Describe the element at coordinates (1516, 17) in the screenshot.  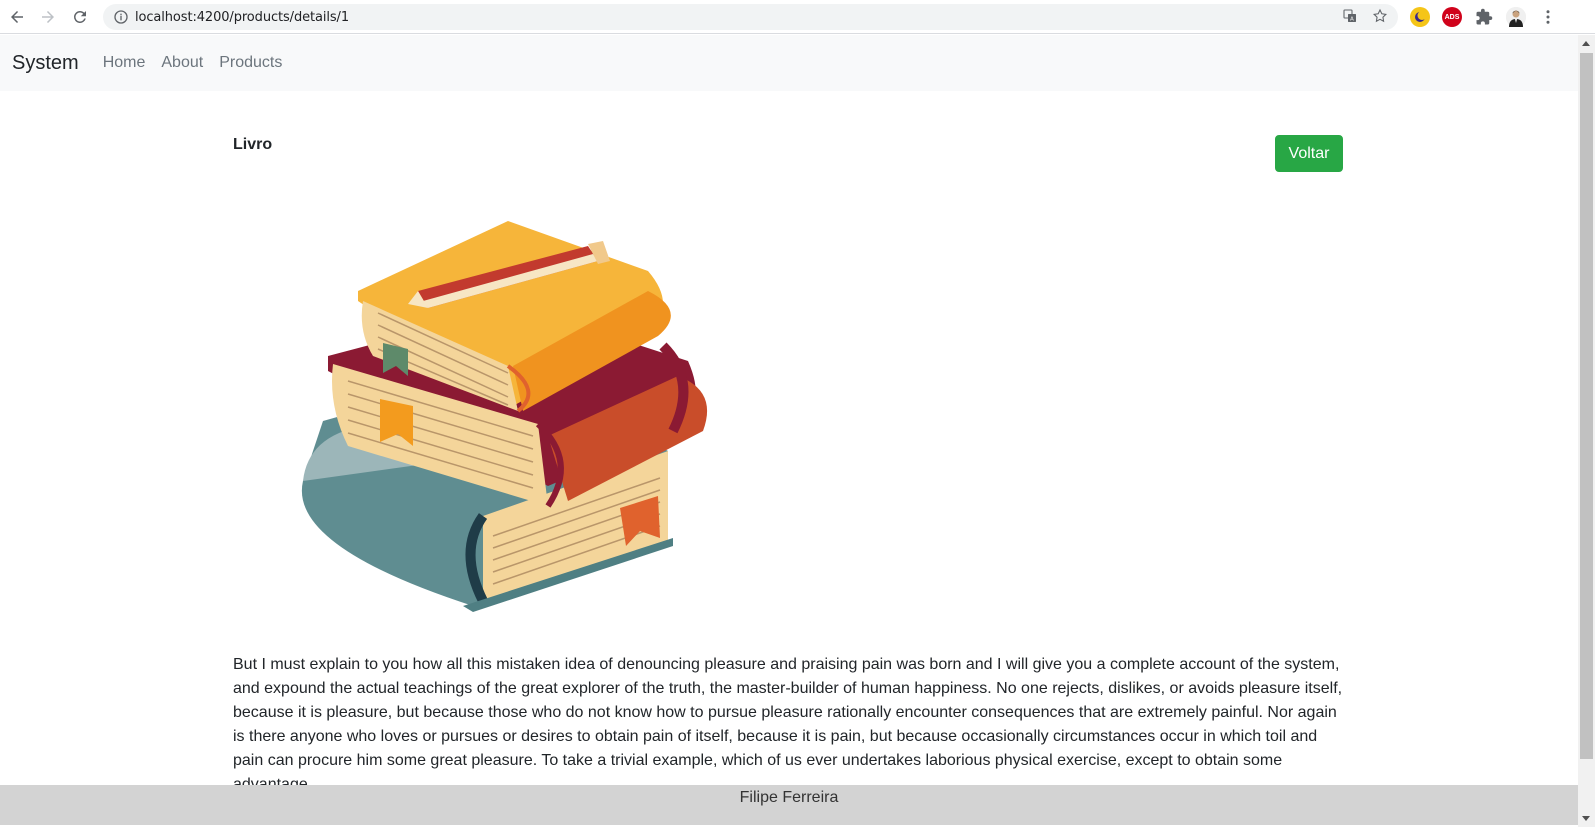
I see `profile-avatar` at that location.